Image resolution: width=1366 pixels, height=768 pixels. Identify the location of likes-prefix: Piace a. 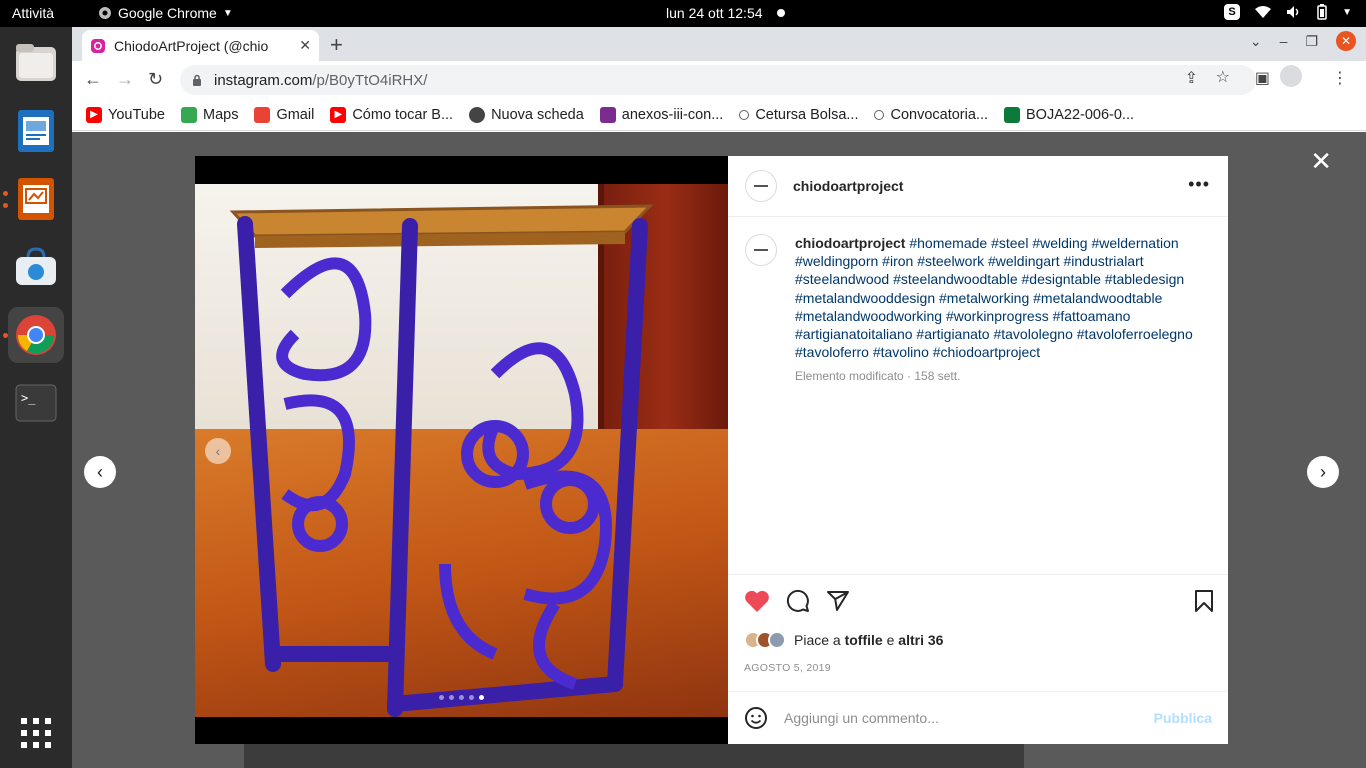
(817, 640).